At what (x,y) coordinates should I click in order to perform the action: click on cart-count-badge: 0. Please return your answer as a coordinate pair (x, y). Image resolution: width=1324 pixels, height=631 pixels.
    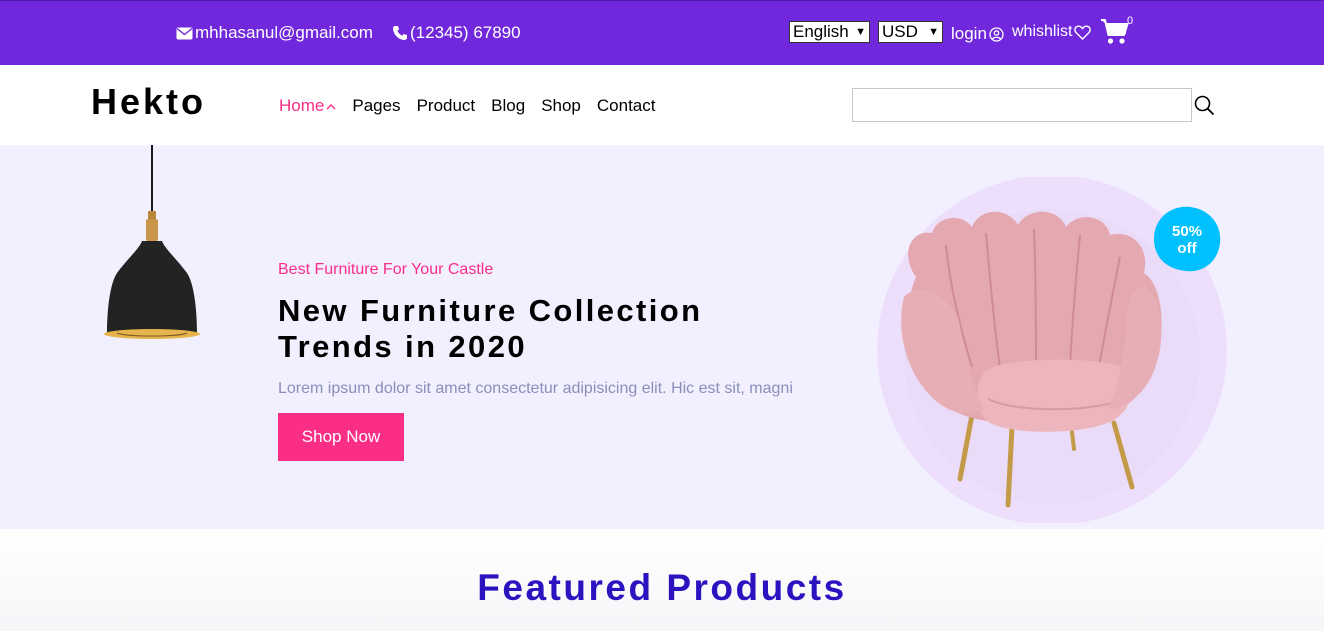
    Looking at the image, I should click on (1130, 21).